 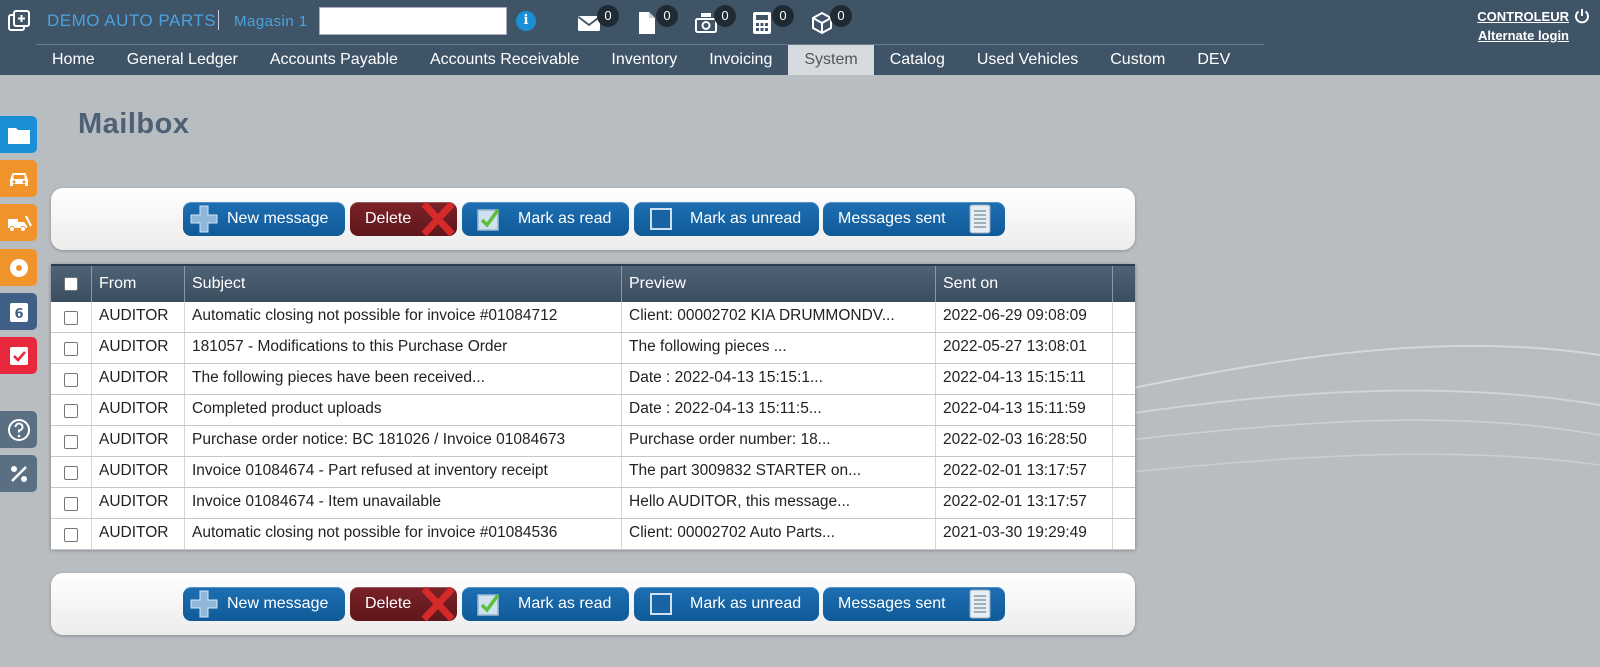 I want to click on nav-invoicing: Invoicing, so click(x=740, y=60).